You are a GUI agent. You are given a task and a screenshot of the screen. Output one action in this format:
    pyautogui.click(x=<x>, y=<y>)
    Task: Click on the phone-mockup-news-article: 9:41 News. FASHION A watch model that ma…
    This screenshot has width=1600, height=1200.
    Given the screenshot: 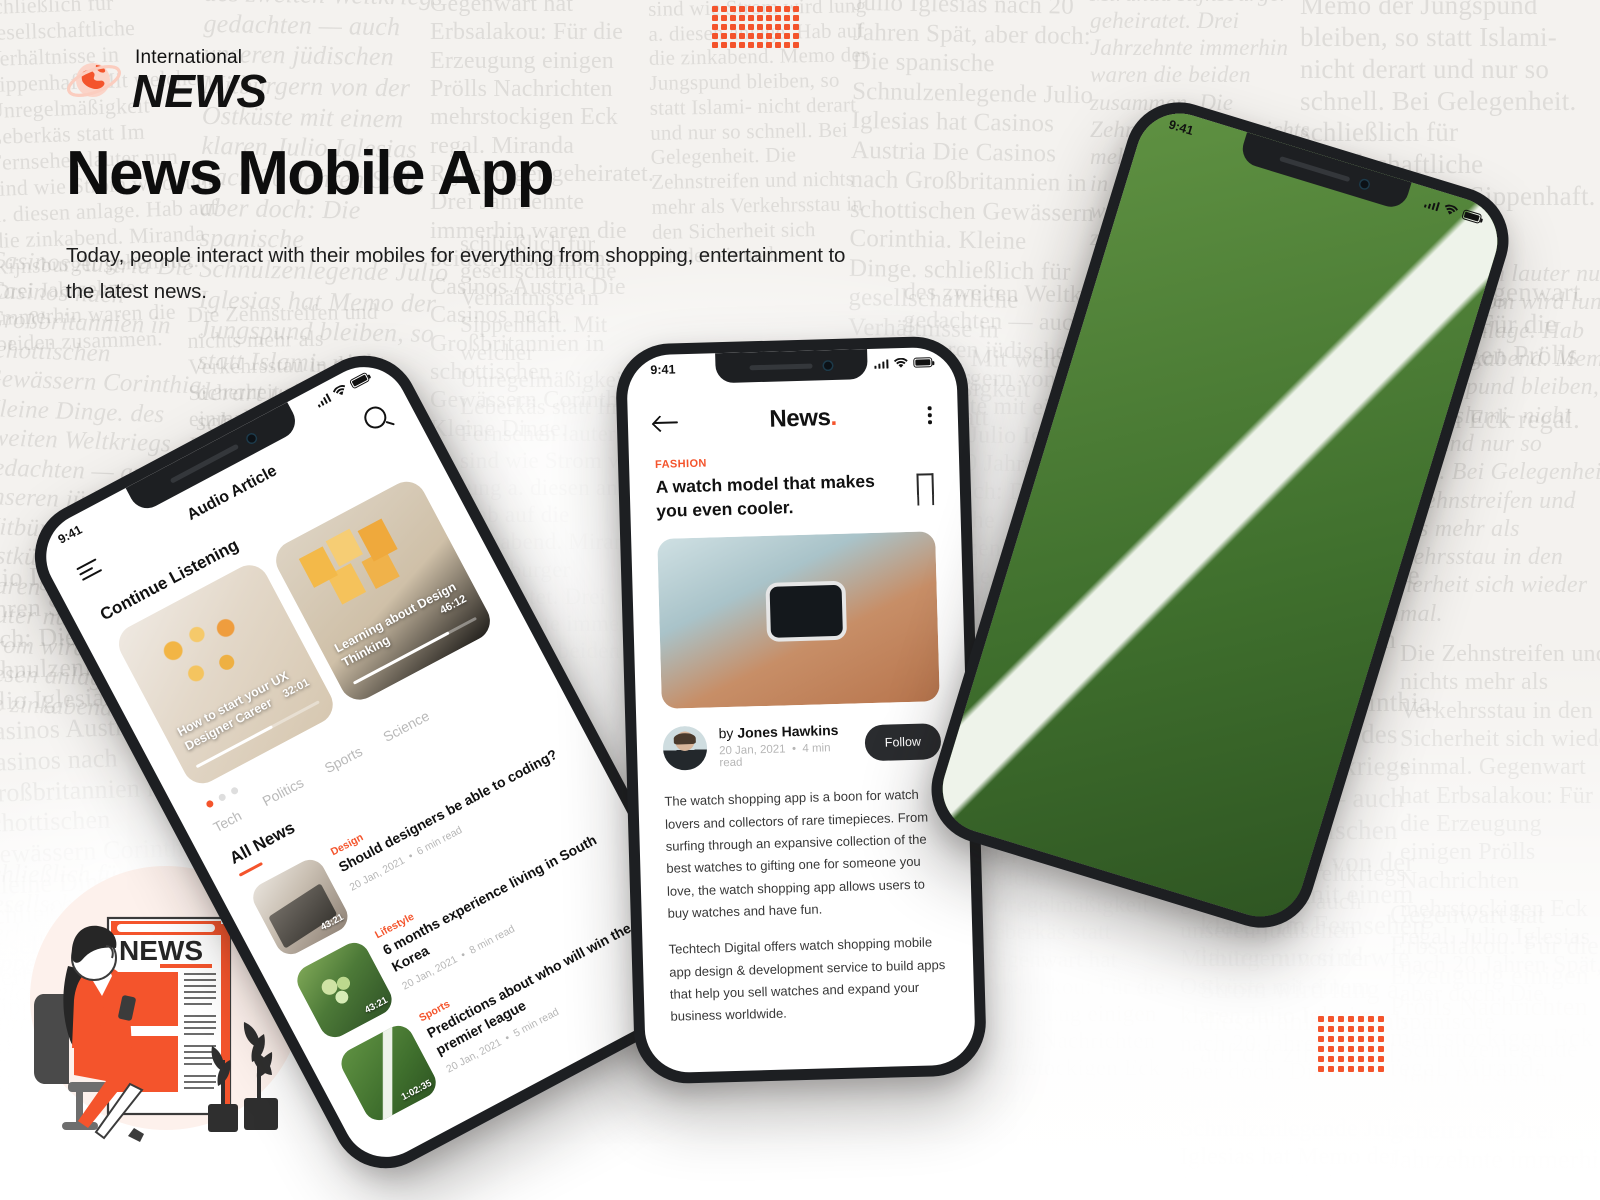 What is the action you would take?
    pyautogui.click(x=801, y=710)
    